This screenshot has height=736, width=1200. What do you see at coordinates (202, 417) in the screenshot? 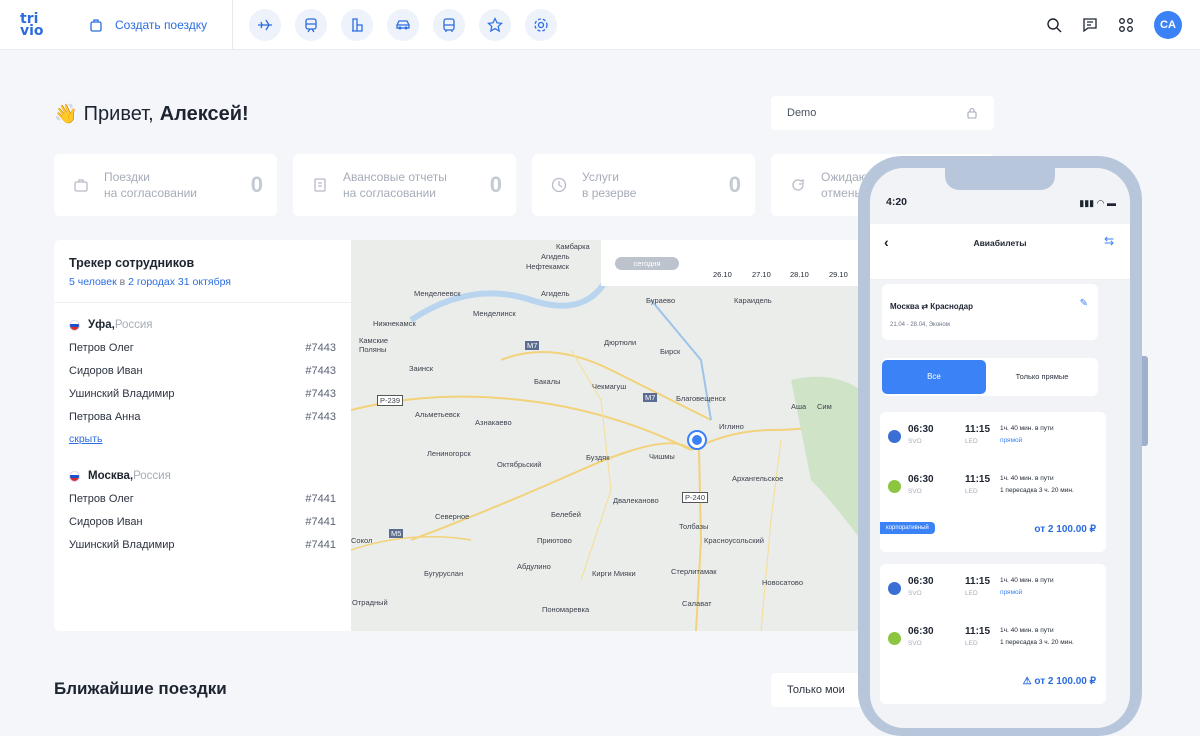
I see `employee-row: Петрова Анна #7443` at bounding box center [202, 417].